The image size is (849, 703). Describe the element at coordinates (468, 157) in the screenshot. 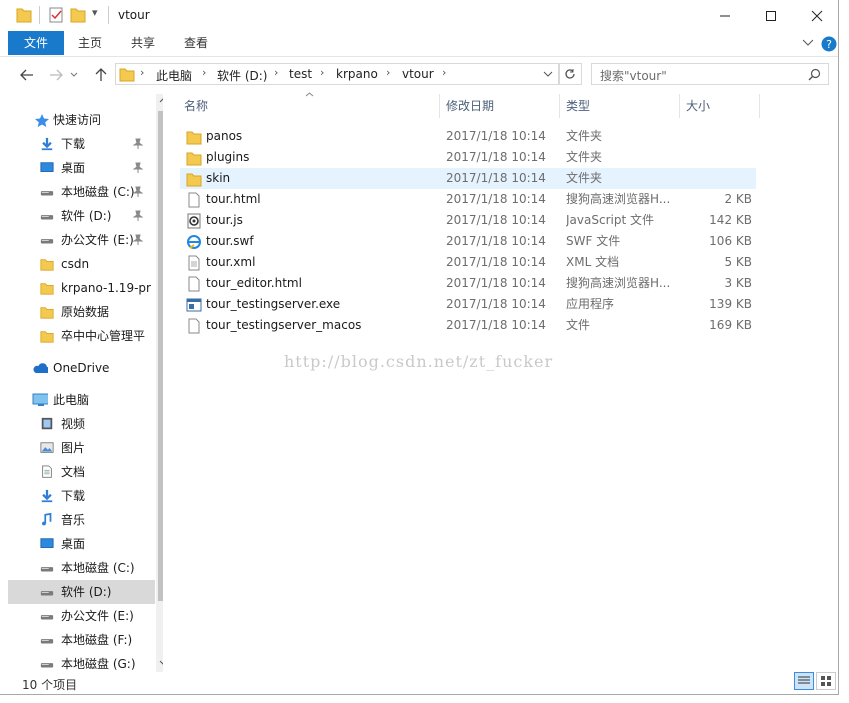

I see `file-row: plugins 2017/1/18 10:14 文件夹` at that location.